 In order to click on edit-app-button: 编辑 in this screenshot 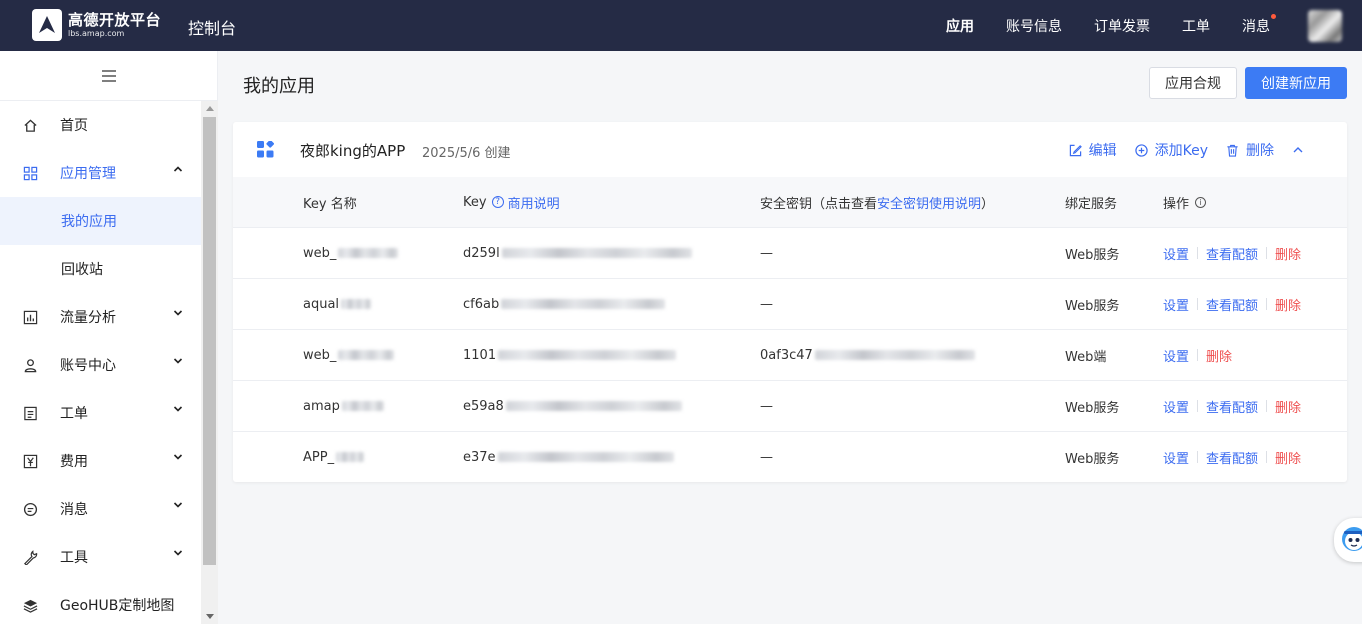, I will do `click(1093, 150)`.